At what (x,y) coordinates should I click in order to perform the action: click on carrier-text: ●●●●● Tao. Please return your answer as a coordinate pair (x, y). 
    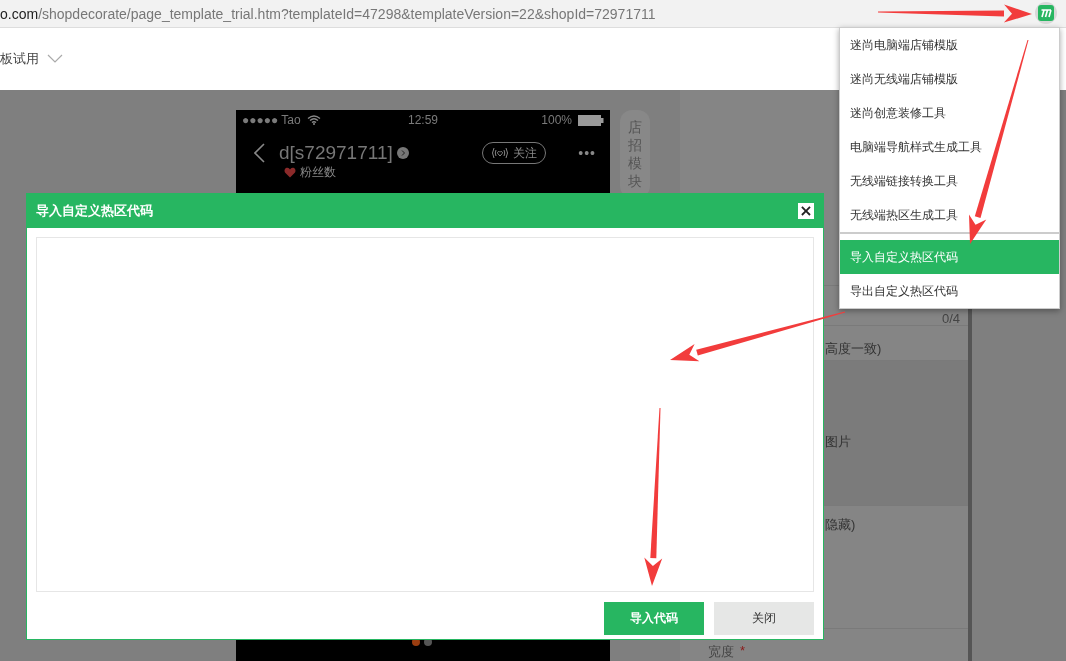
    Looking at the image, I should click on (271, 120).